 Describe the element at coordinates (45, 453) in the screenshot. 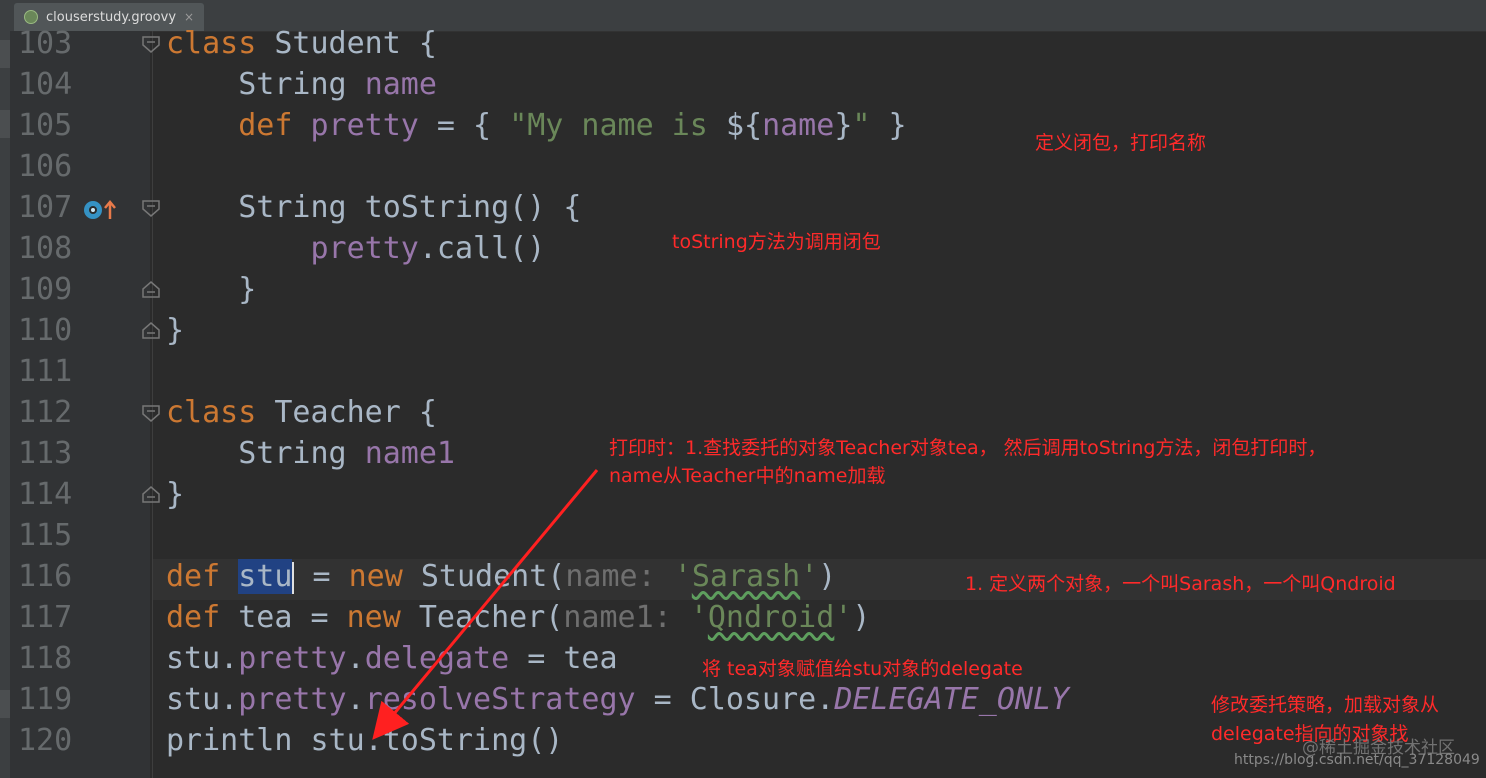

I see `line-number: 113` at that location.